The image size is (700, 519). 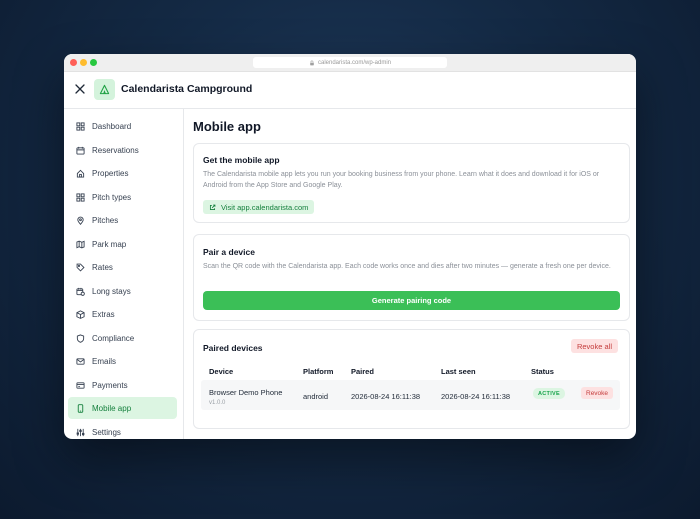 I want to click on device-platform: android, so click(x=316, y=396).